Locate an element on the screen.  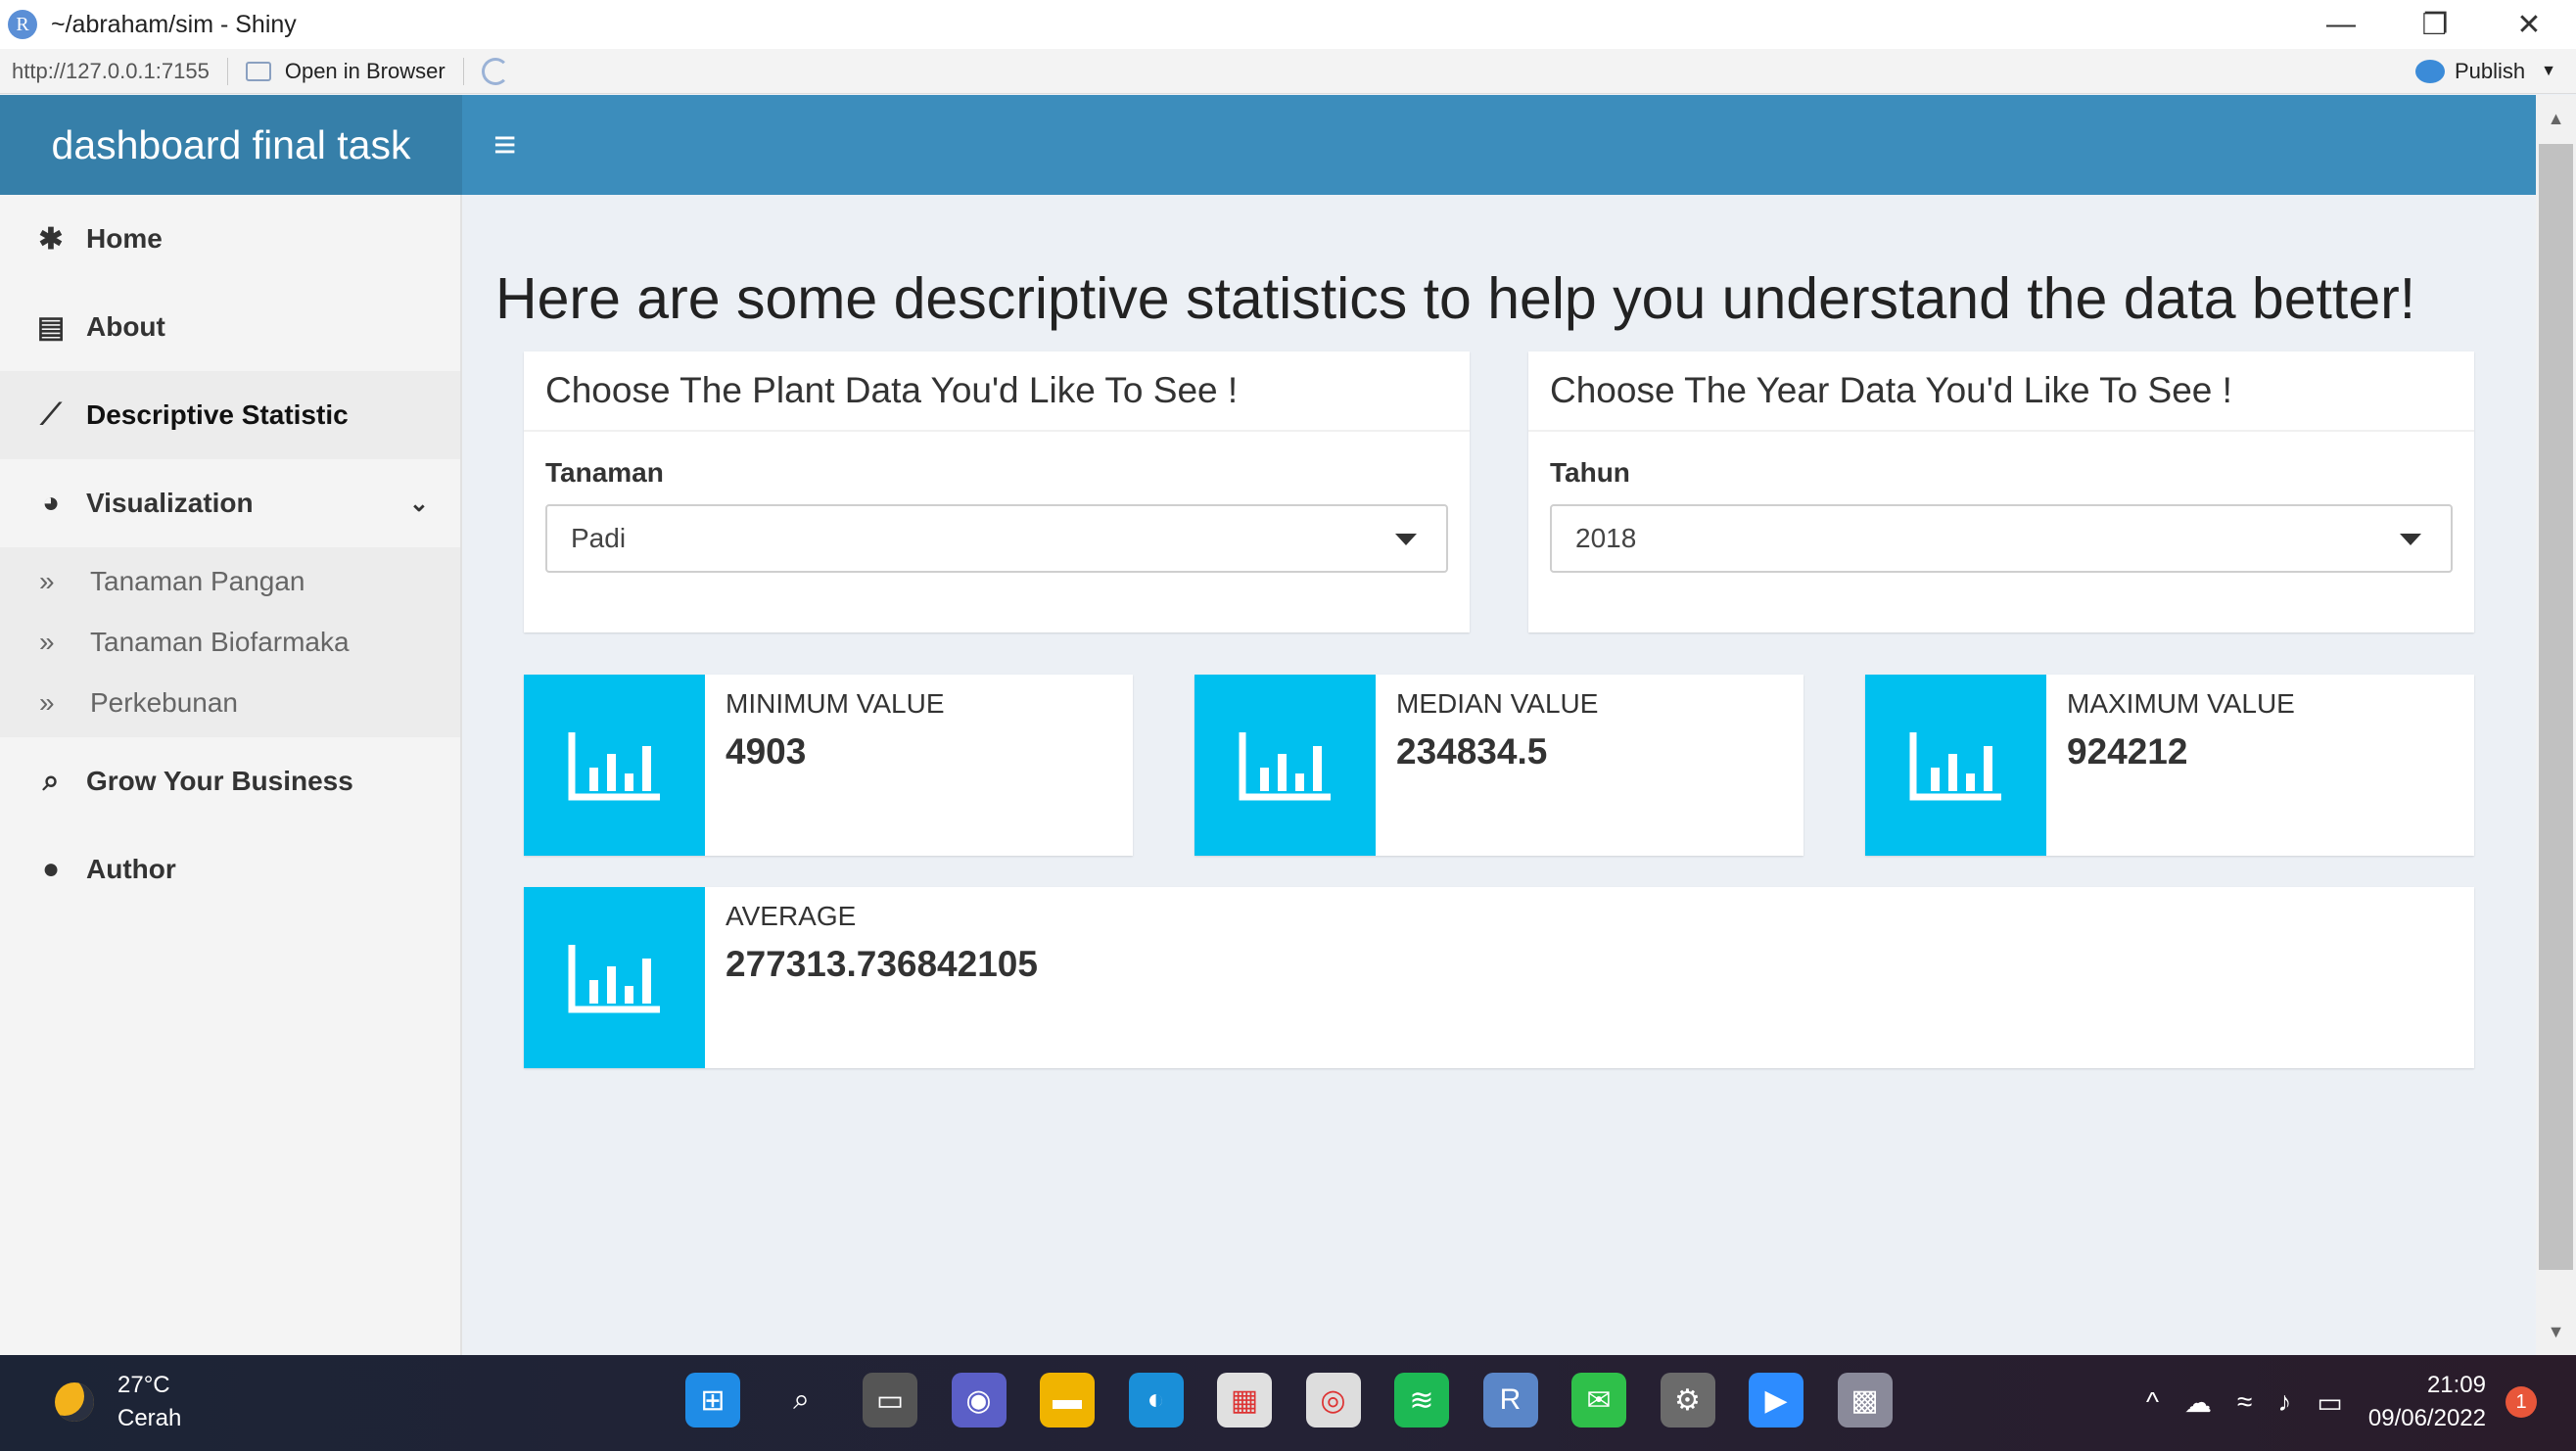
sidebar-item-descriptive-statistic: ⟋ Descriptive Statistic is located at coordinates (230, 415).